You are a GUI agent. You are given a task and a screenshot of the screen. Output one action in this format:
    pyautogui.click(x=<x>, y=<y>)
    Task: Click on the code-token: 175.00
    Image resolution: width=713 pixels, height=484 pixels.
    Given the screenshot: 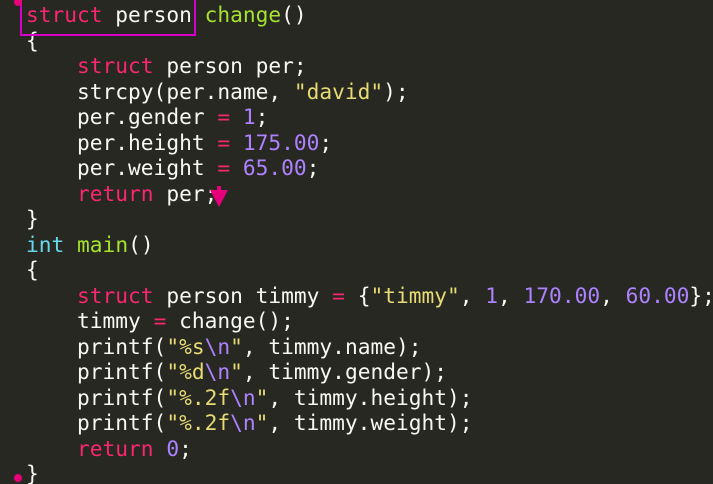 What is the action you would take?
    pyautogui.click(x=281, y=142)
    